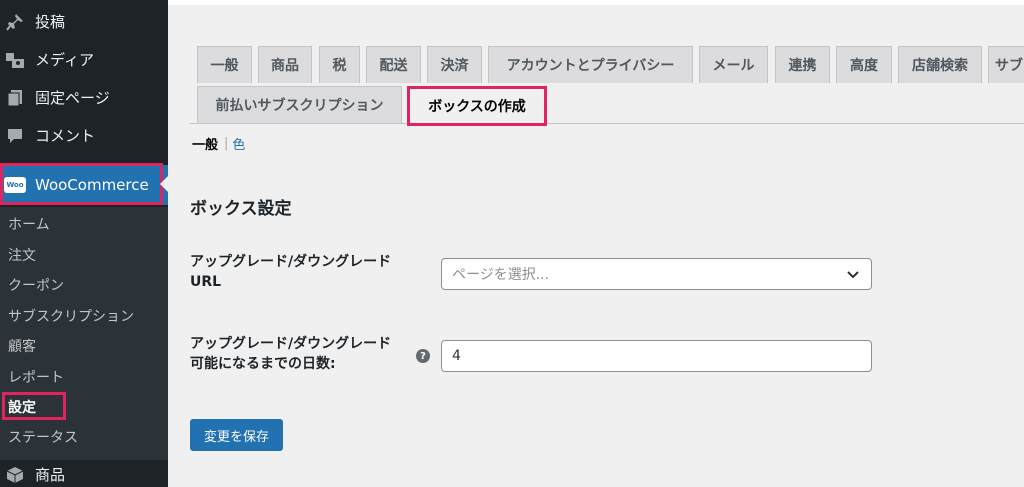  What do you see at coordinates (596, 2) in the screenshot?
I see `top-bar` at bounding box center [596, 2].